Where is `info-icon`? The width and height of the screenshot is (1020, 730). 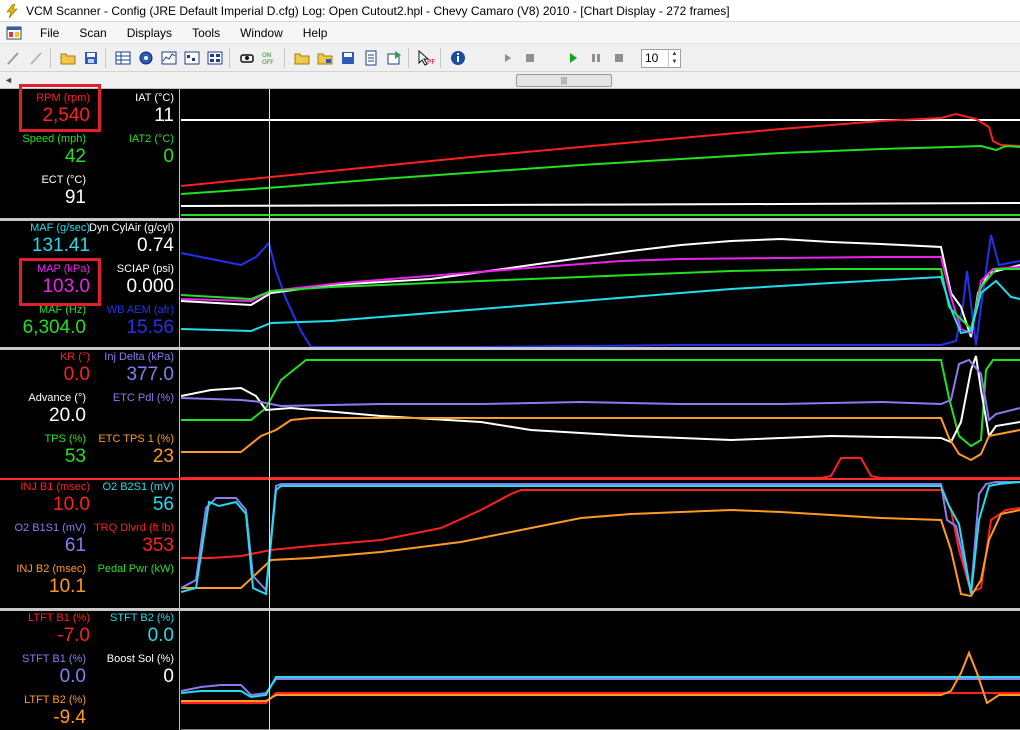 info-icon is located at coordinates (458, 58).